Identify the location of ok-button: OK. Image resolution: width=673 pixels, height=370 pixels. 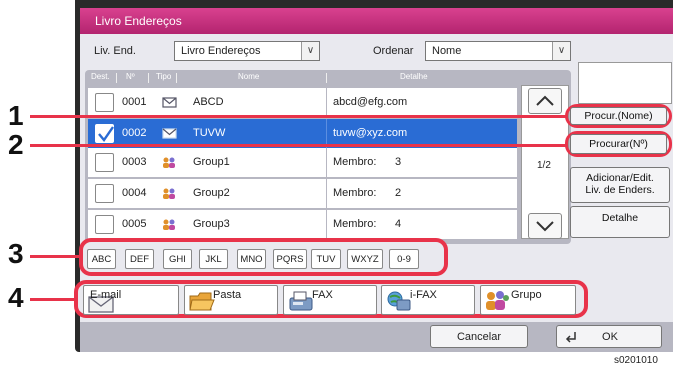
(609, 336).